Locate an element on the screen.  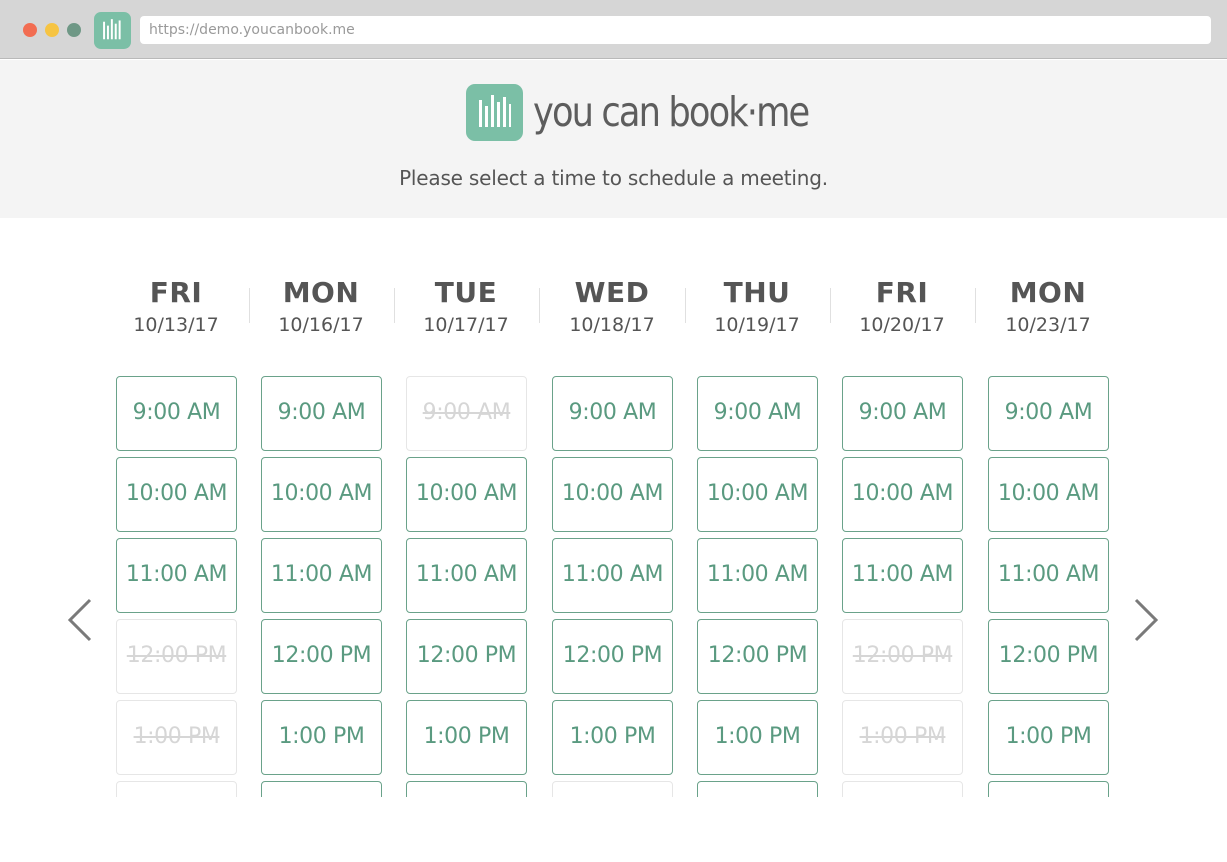
maximize-window-button is located at coordinates (74, 30).